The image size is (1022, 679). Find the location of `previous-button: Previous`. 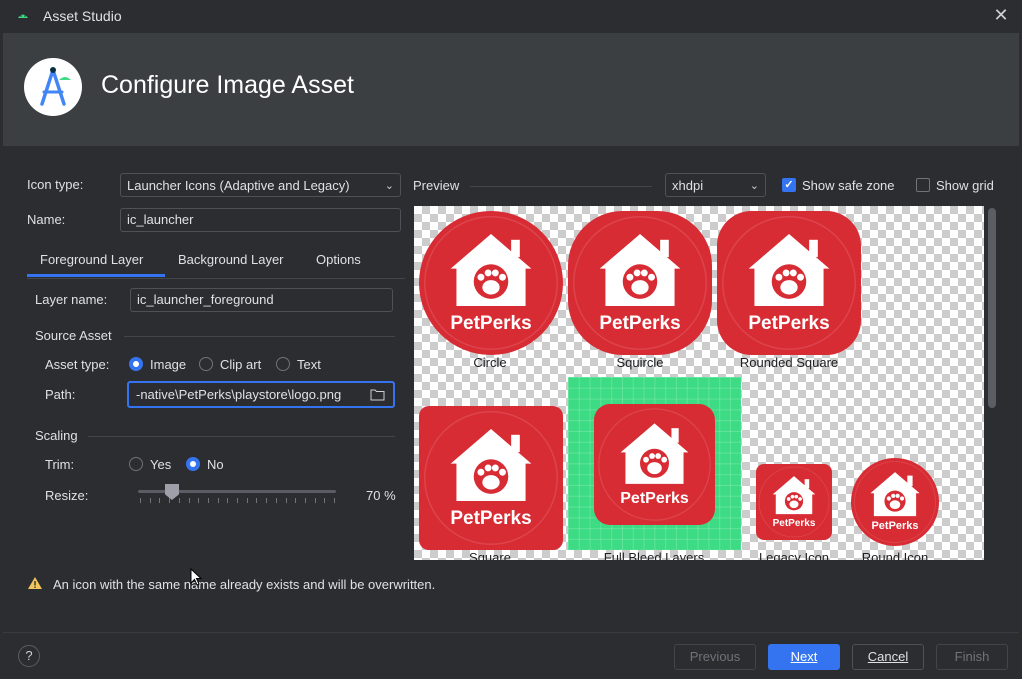

previous-button: Previous is located at coordinates (715, 657).